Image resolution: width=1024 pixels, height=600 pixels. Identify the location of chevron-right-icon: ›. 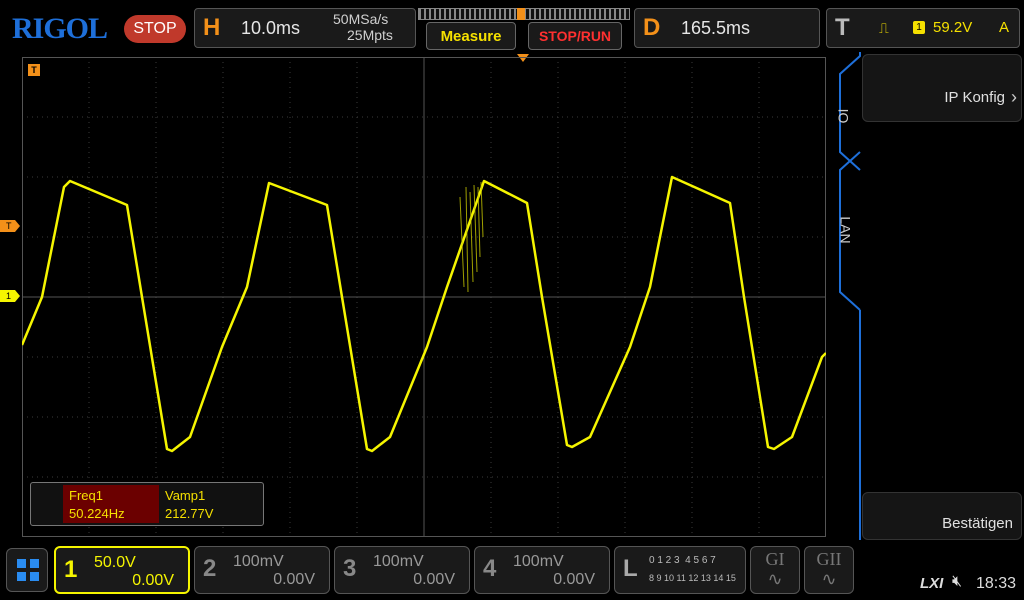
(1014, 97).